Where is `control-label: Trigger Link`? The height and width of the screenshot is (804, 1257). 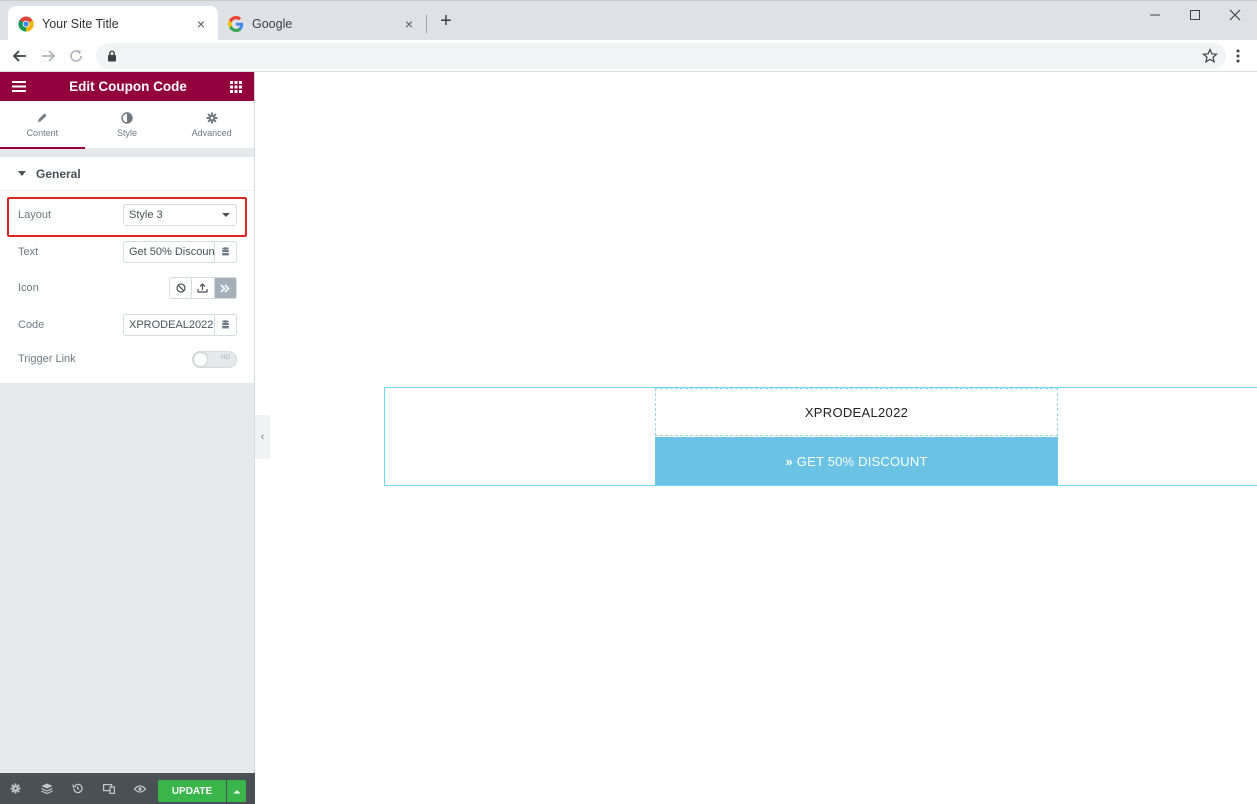 control-label: Trigger Link is located at coordinates (47, 359).